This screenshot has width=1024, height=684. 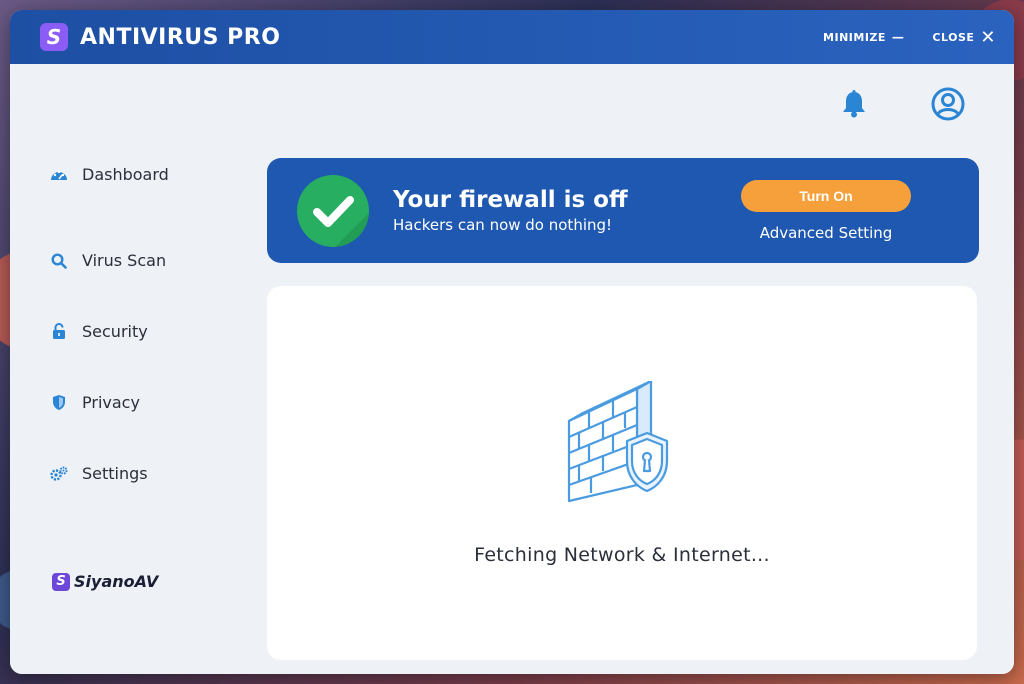 I want to click on minimize-button: MINIMIZE —, so click(x=863, y=37).